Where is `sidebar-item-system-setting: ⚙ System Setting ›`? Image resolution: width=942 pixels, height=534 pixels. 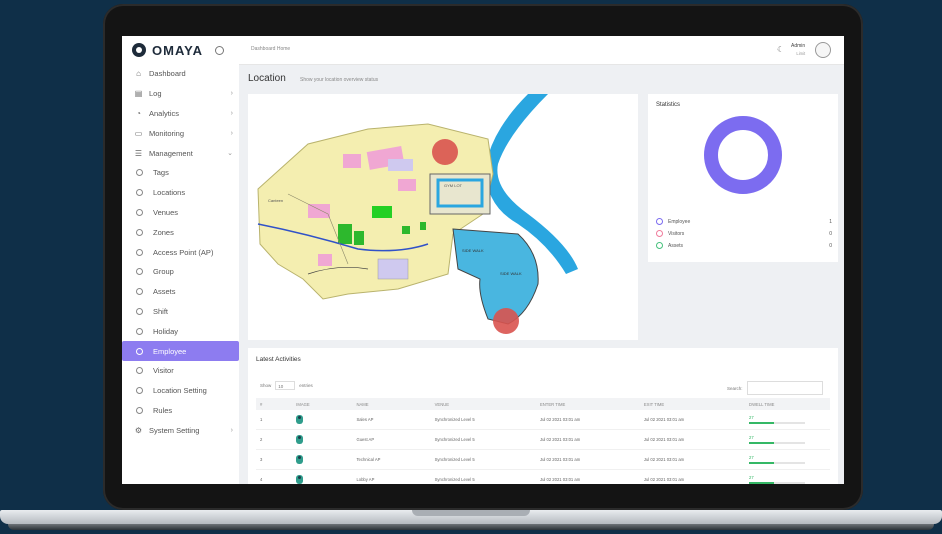
sidebar-item-system-setting: ⚙ System Setting › is located at coordinates (180, 430).